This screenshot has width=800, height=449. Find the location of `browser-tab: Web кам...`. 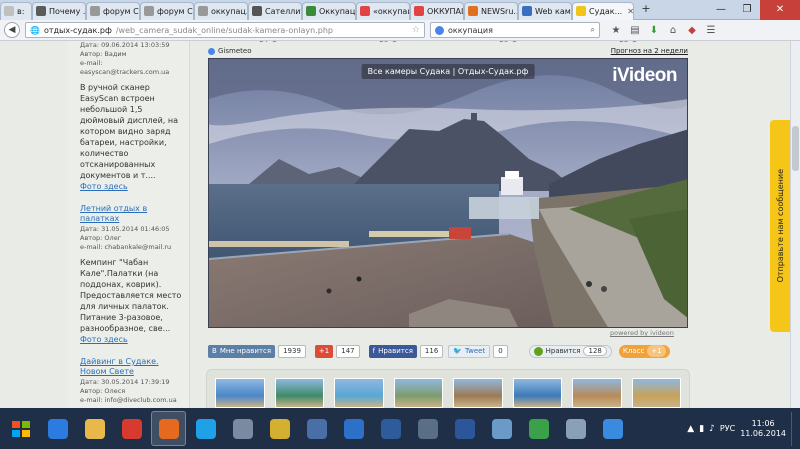

browser-tab: Web кам... is located at coordinates (545, 10).